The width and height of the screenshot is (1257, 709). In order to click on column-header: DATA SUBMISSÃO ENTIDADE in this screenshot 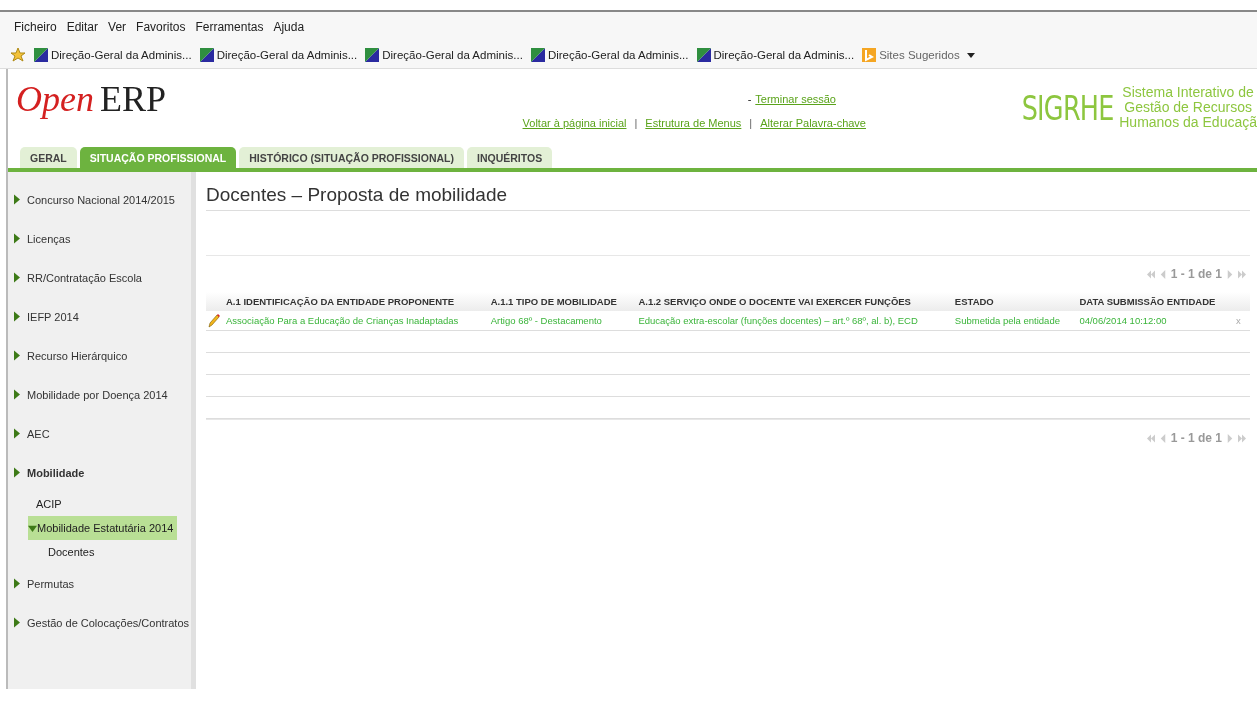, I will do `click(1154, 301)`.